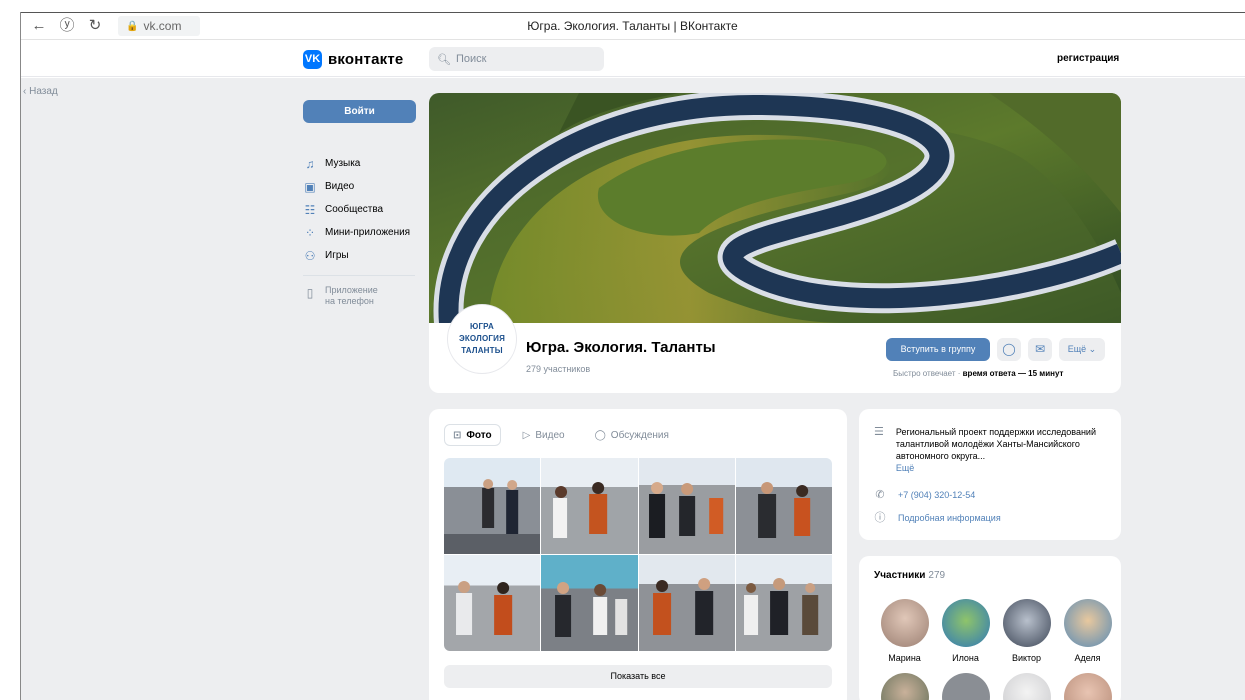 This screenshot has height=700, width=1245. Describe the element at coordinates (444, 59) in the screenshot. I see `search-icon: 🔍︎` at that location.